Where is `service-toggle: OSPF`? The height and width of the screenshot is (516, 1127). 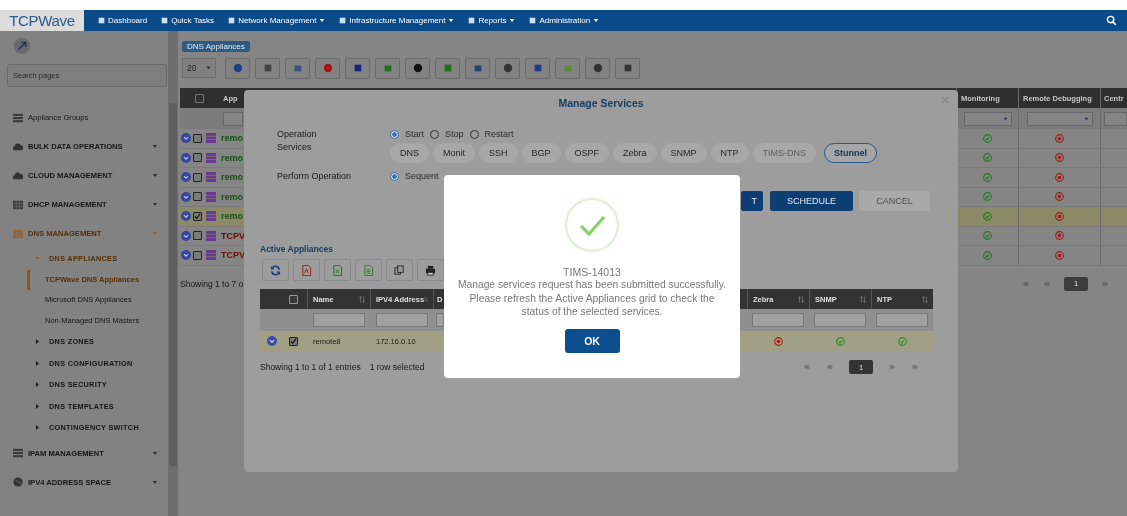 service-toggle: OSPF is located at coordinates (587, 153).